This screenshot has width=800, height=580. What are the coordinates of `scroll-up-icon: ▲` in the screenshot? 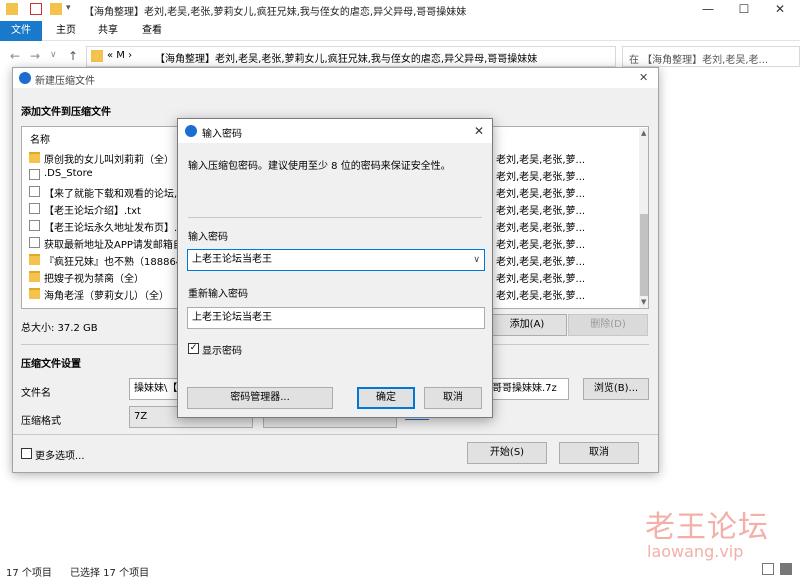 It's located at (643, 133).